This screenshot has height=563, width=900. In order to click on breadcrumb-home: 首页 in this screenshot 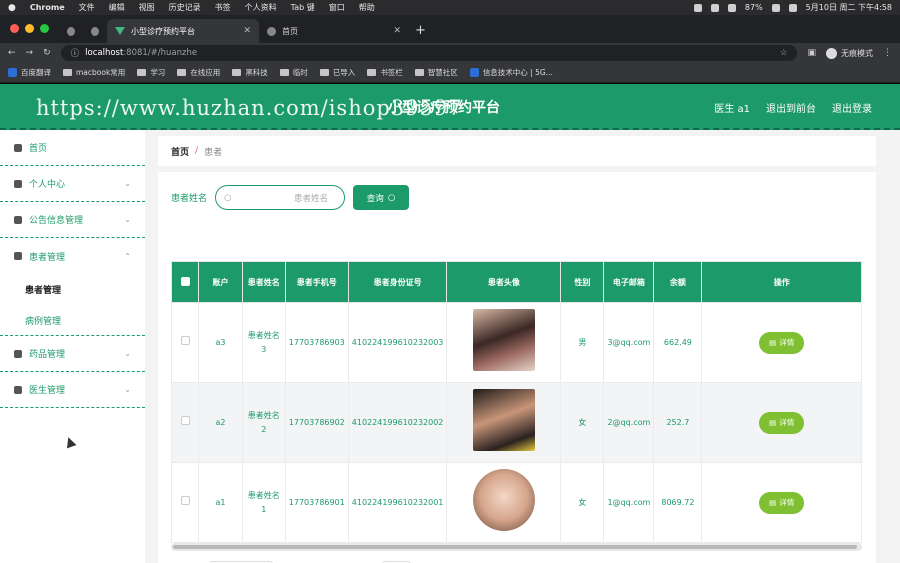, I will do `click(180, 151)`.